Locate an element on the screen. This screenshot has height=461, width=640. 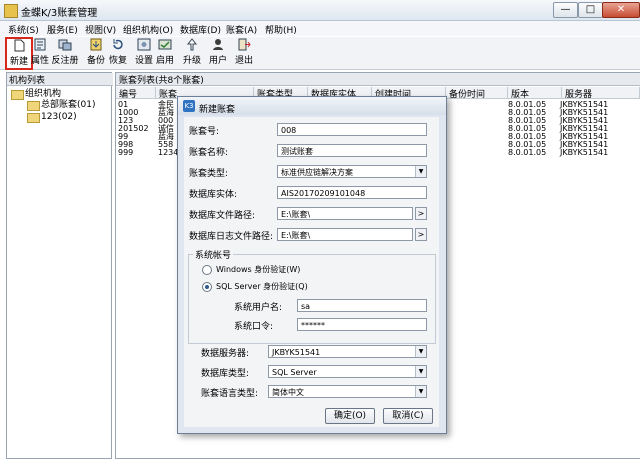
settings-icon is located at coordinates (144, 44).